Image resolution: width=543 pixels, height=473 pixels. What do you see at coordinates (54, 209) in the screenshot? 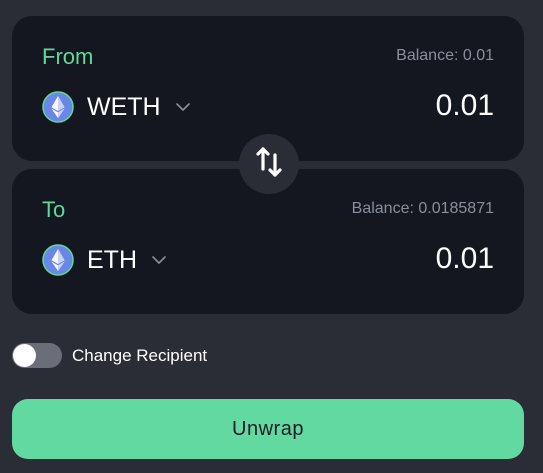
I see `to-label: To` at bounding box center [54, 209].